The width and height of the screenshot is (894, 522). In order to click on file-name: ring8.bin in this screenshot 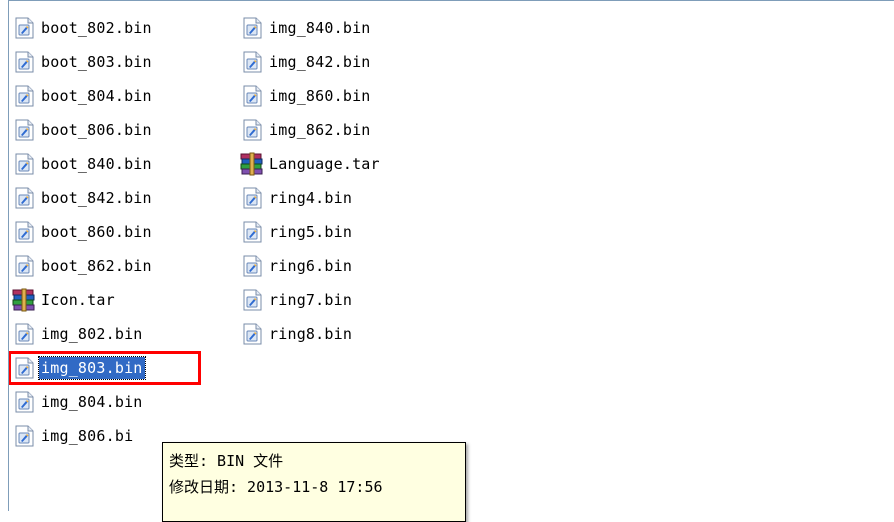, I will do `click(311, 334)`.